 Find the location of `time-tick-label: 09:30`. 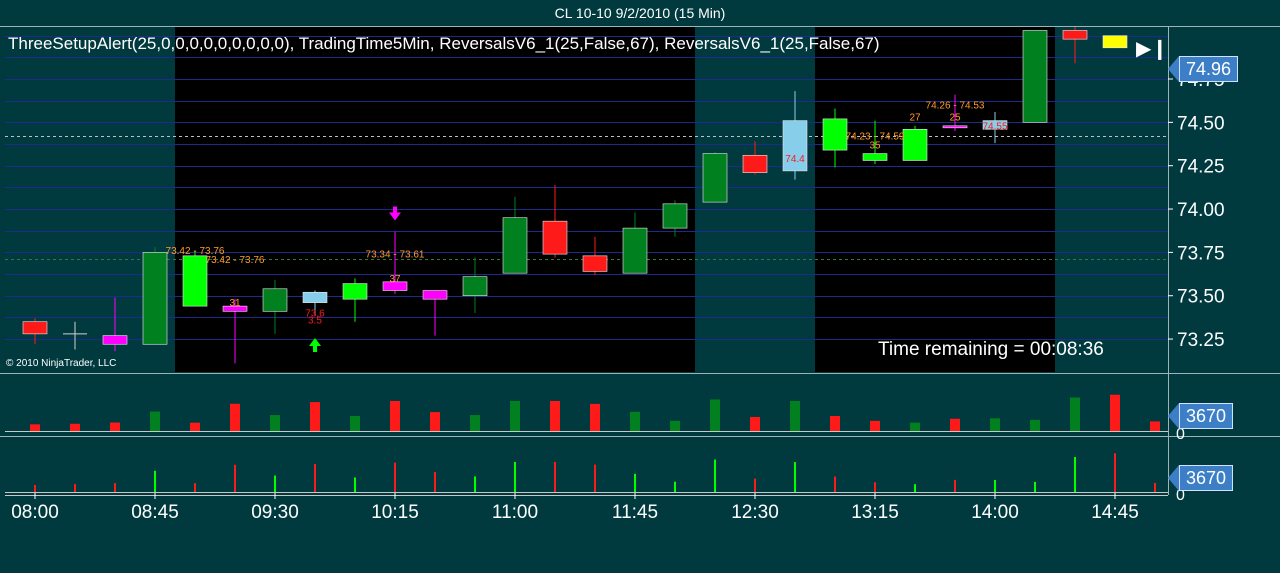

time-tick-label: 09:30 is located at coordinates (275, 512).